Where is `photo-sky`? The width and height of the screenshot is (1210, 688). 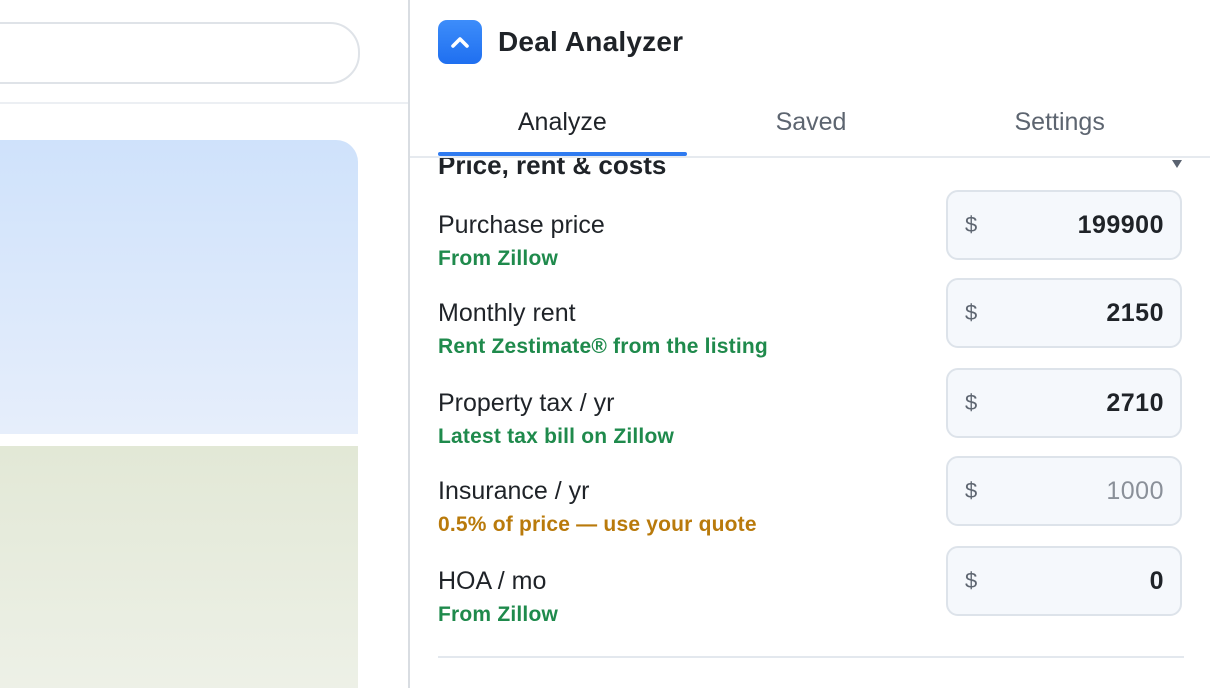
photo-sky is located at coordinates (179, 287).